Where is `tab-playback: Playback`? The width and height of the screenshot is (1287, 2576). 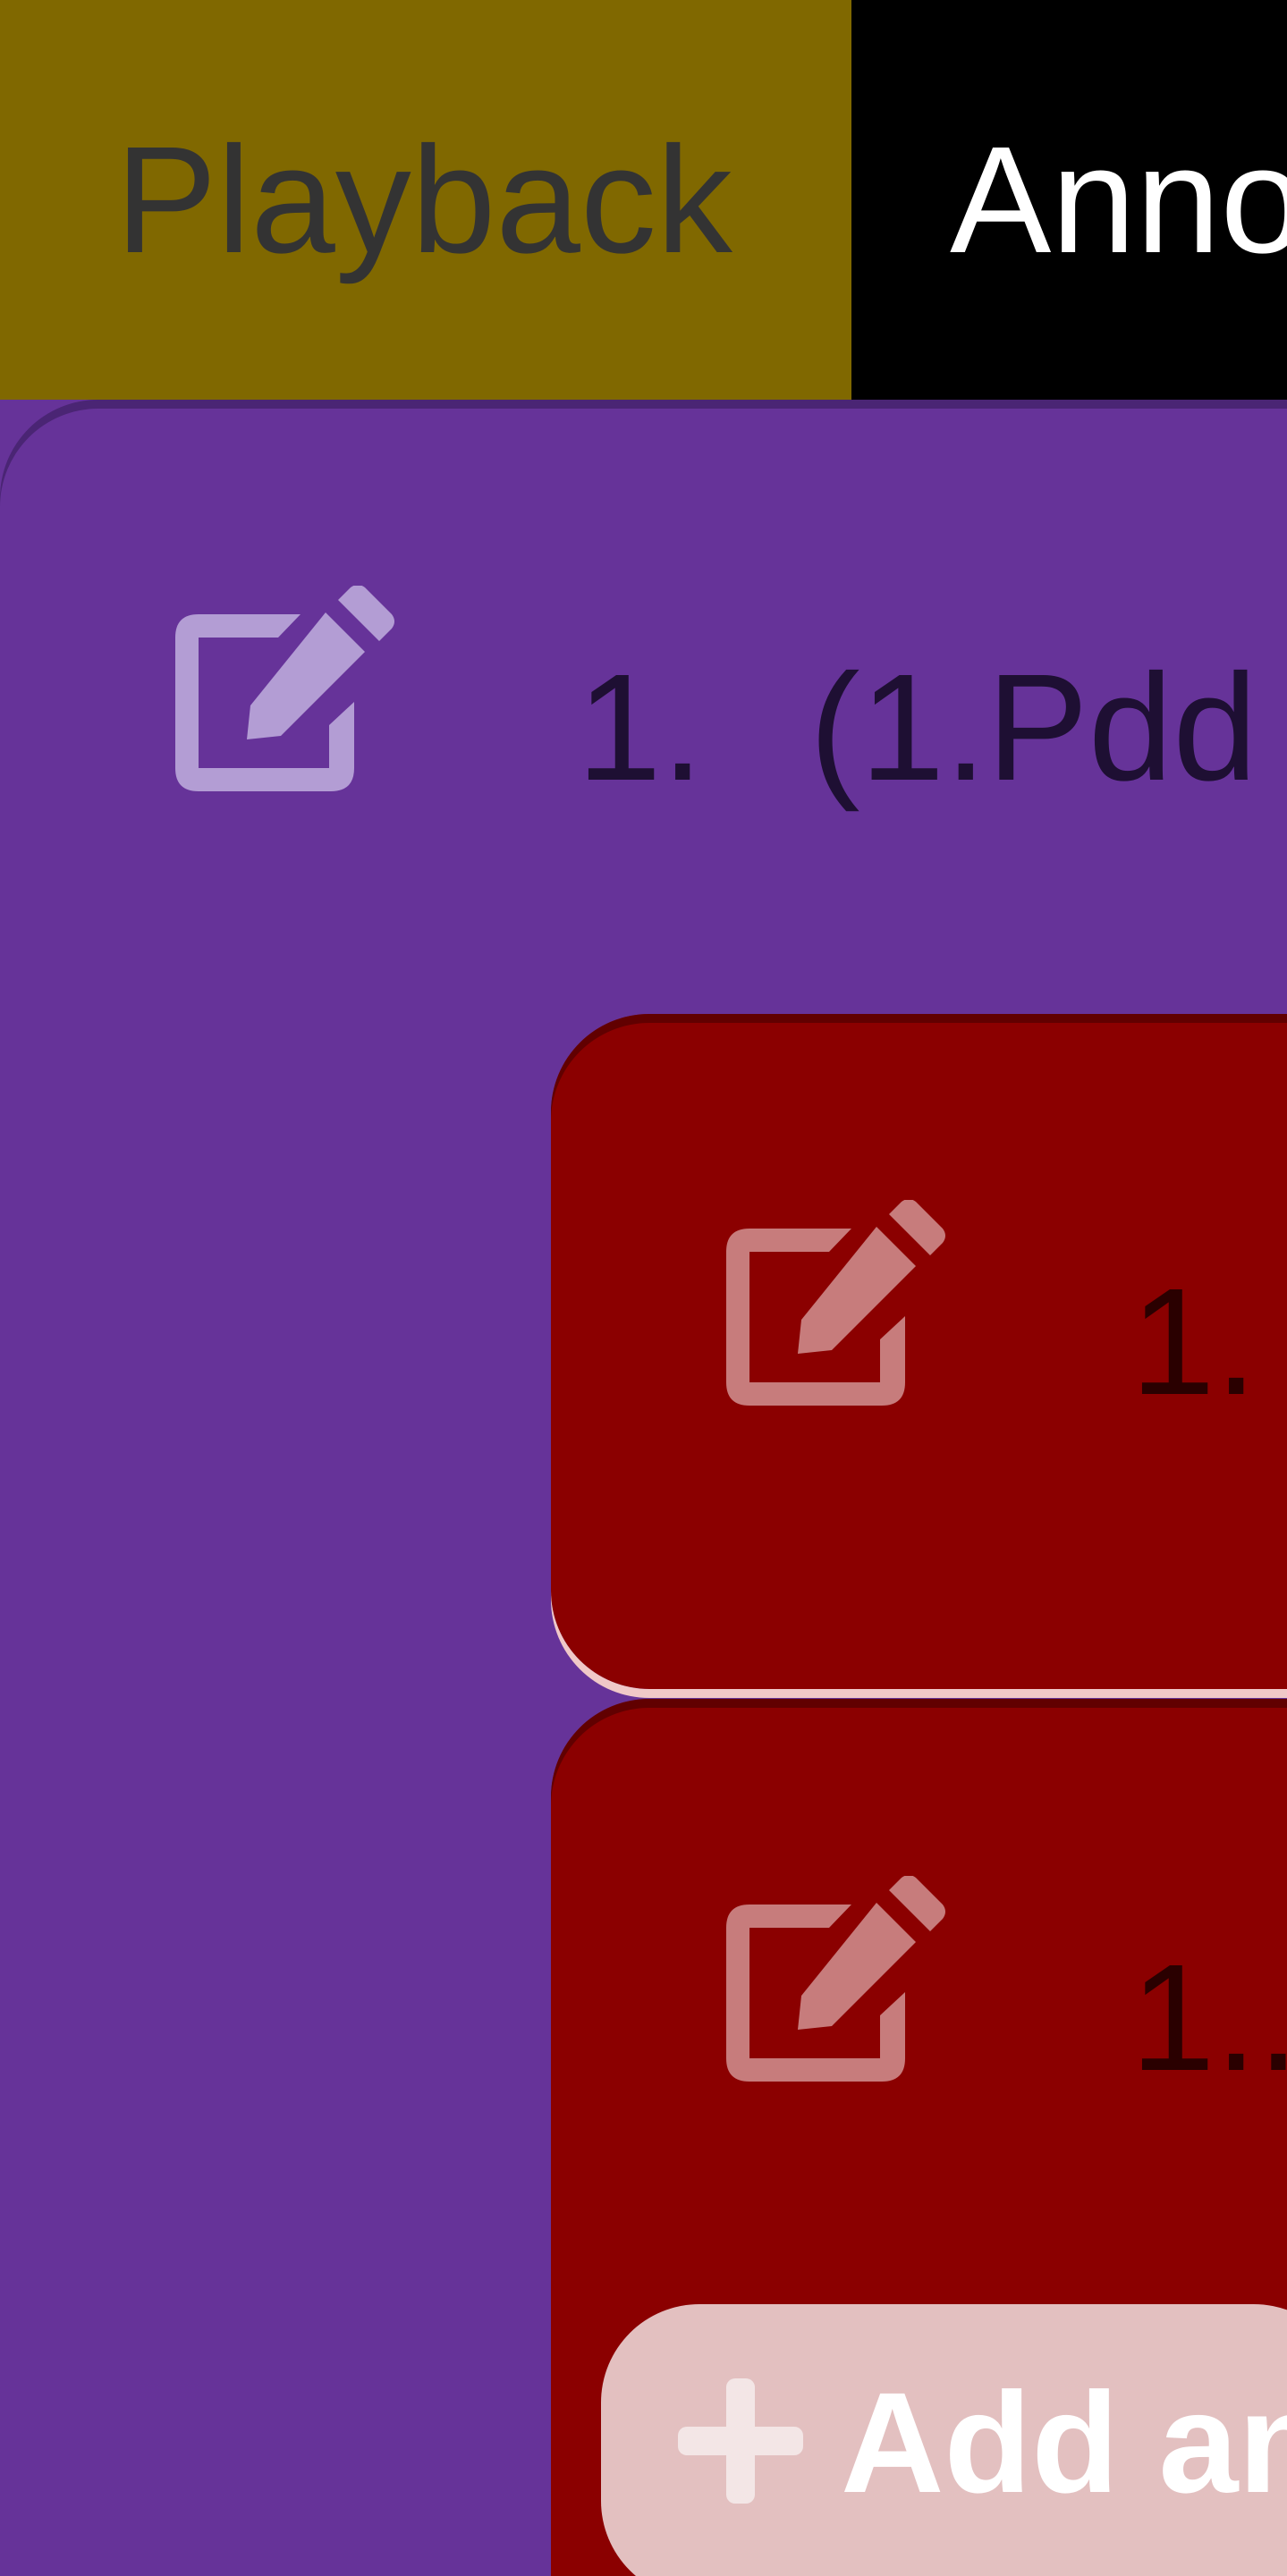
tab-playback: Playback is located at coordinates (425, 200).